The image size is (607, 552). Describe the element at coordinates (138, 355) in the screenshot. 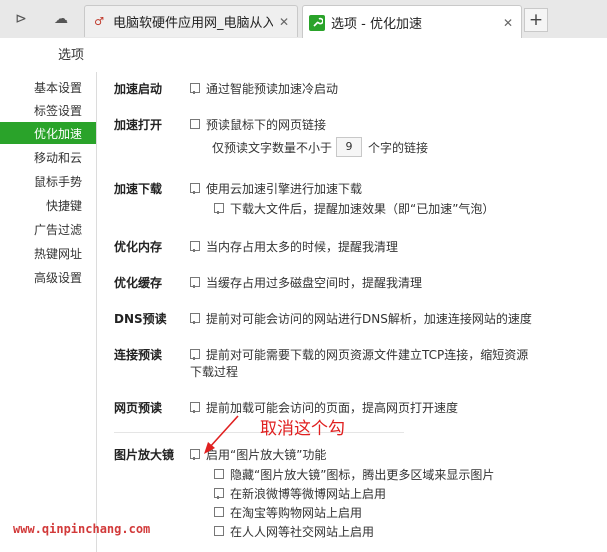

I see `section-label-connect: 连接预读` at that location.